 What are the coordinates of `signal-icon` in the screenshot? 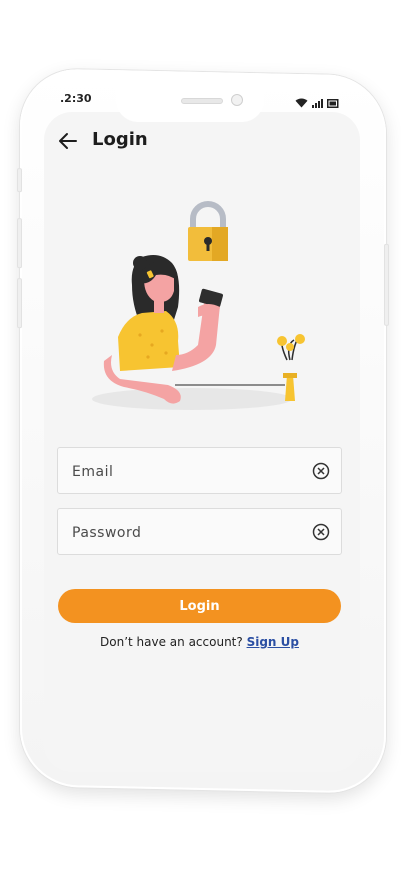 It's located at (317, 102).